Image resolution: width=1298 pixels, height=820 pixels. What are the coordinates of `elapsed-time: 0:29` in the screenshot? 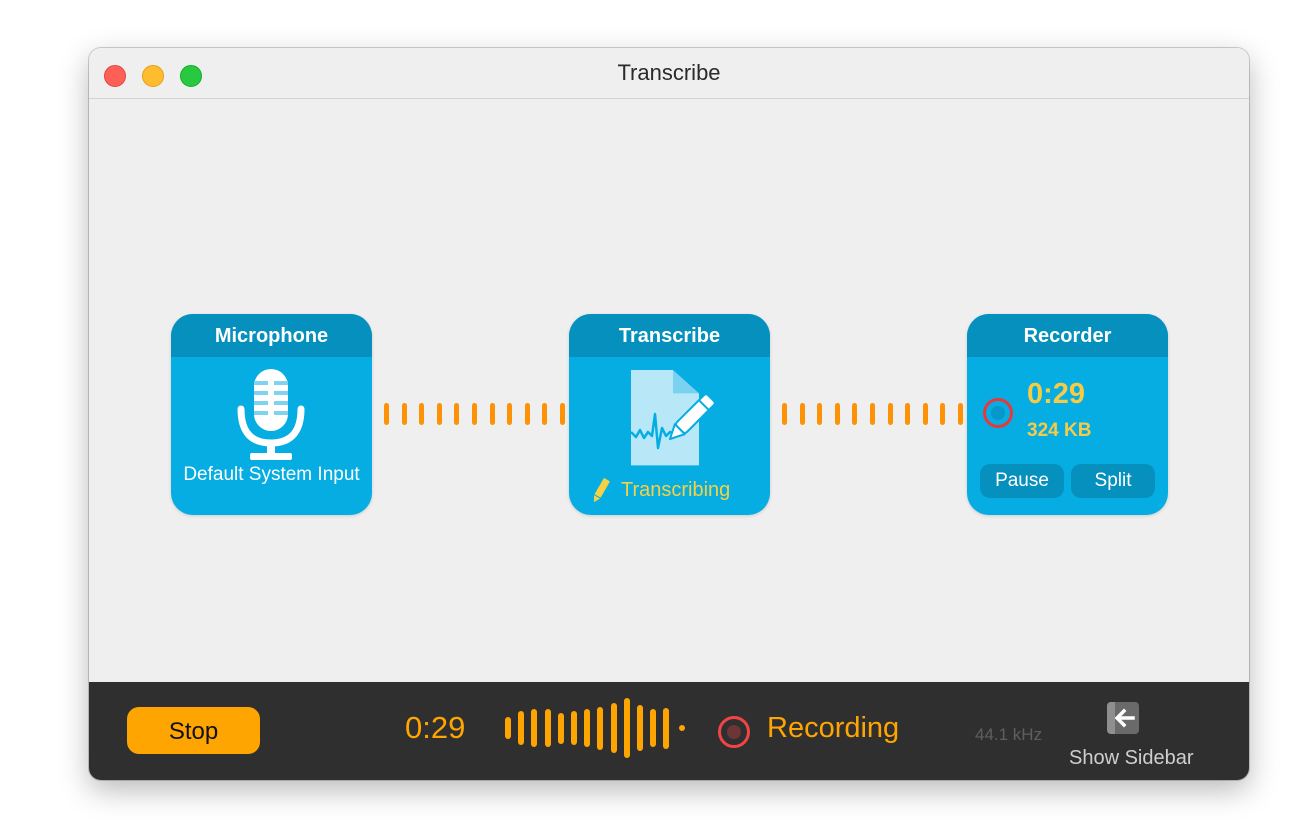 It's located at (435, 727).